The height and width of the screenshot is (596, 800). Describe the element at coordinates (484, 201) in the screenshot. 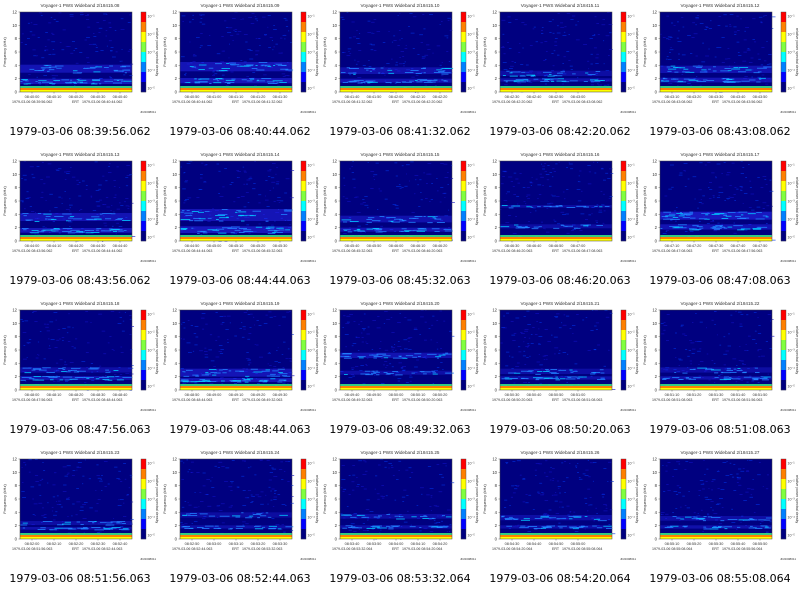

I see `y-axis-label: Frequency (kHz)` at that location.